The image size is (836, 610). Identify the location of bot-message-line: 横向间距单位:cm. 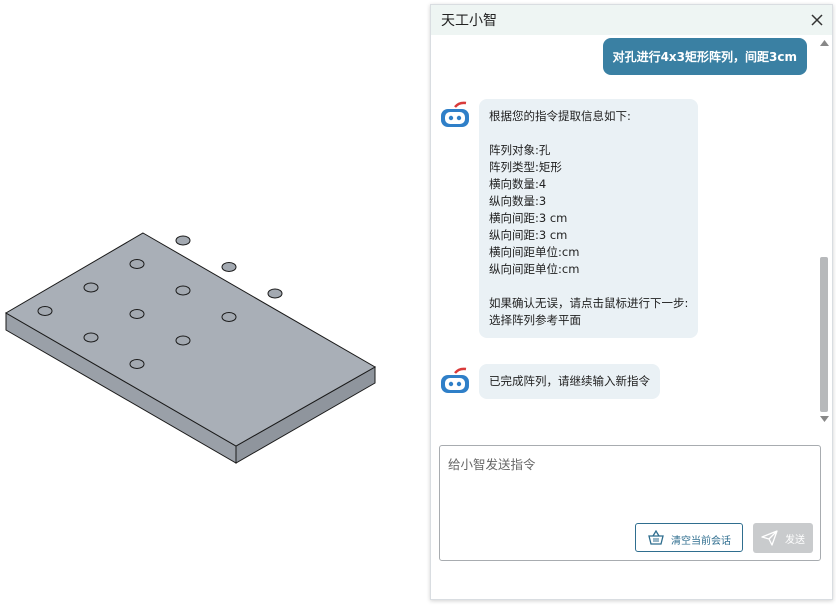
(534, 252).